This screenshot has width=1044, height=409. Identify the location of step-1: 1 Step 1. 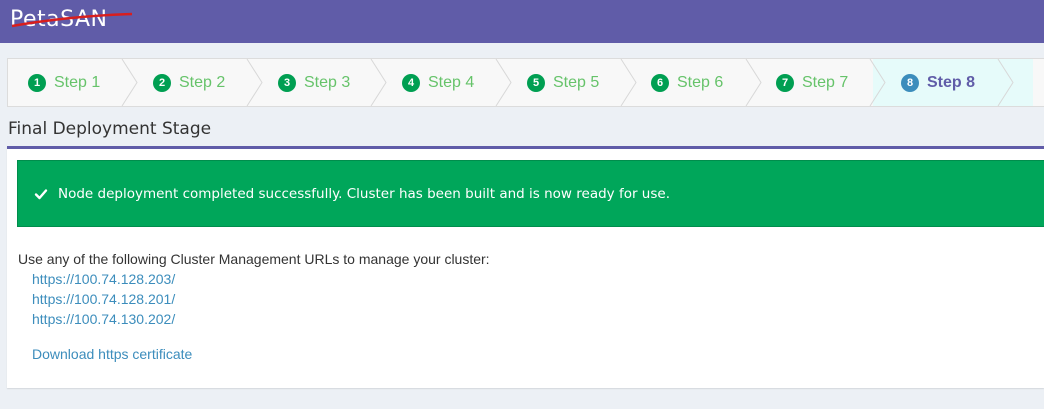
(64, 82).